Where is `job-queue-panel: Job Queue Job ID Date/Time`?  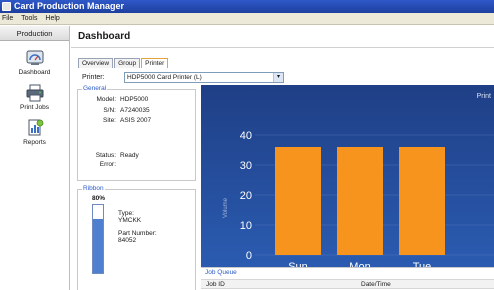 job-queue-panel: Job Queue Job ID Date/Time is located at coordinates (347, 278).